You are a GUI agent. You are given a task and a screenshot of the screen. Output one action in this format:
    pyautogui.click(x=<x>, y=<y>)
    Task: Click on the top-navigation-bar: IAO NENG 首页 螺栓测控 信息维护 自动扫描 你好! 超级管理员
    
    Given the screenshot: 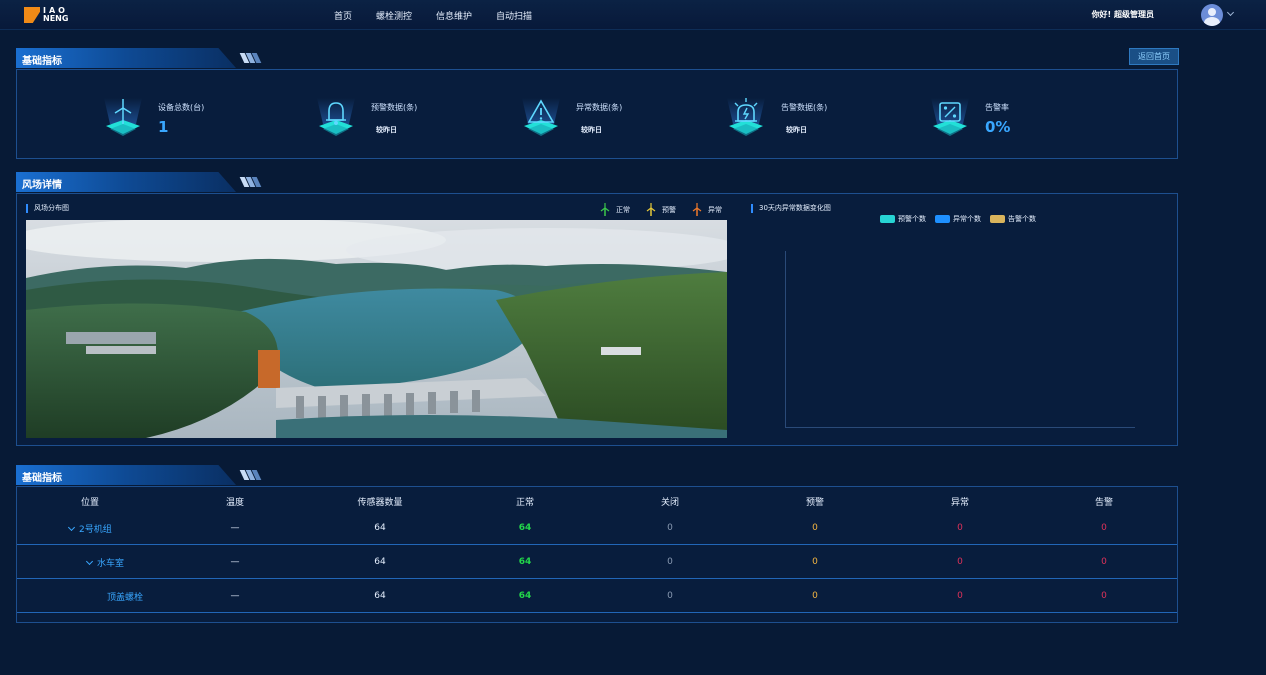 What is the action you would take?
    pyautogui.click(x=633, y=15)
    